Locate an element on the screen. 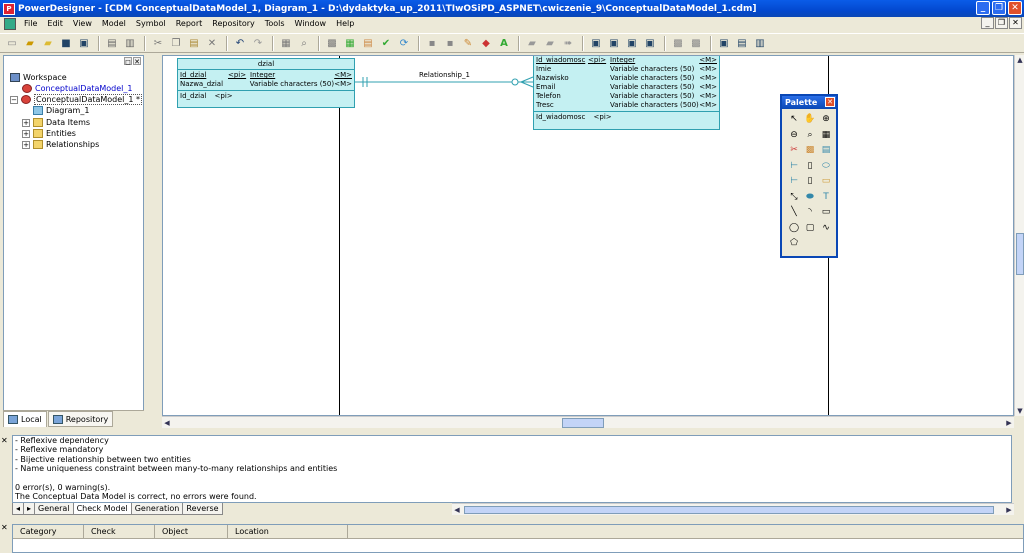  tree-item-model-open: − ConceptualDataModel_1 * is located at coordinates (76, 99).